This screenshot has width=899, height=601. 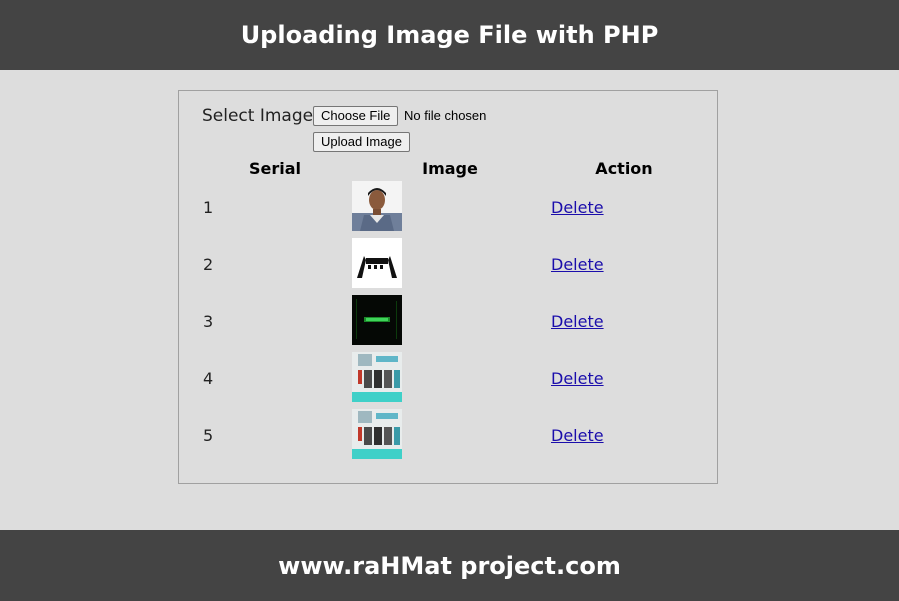 I want to click on upload-image-button: Upload Image, so click(x=361, y=142).